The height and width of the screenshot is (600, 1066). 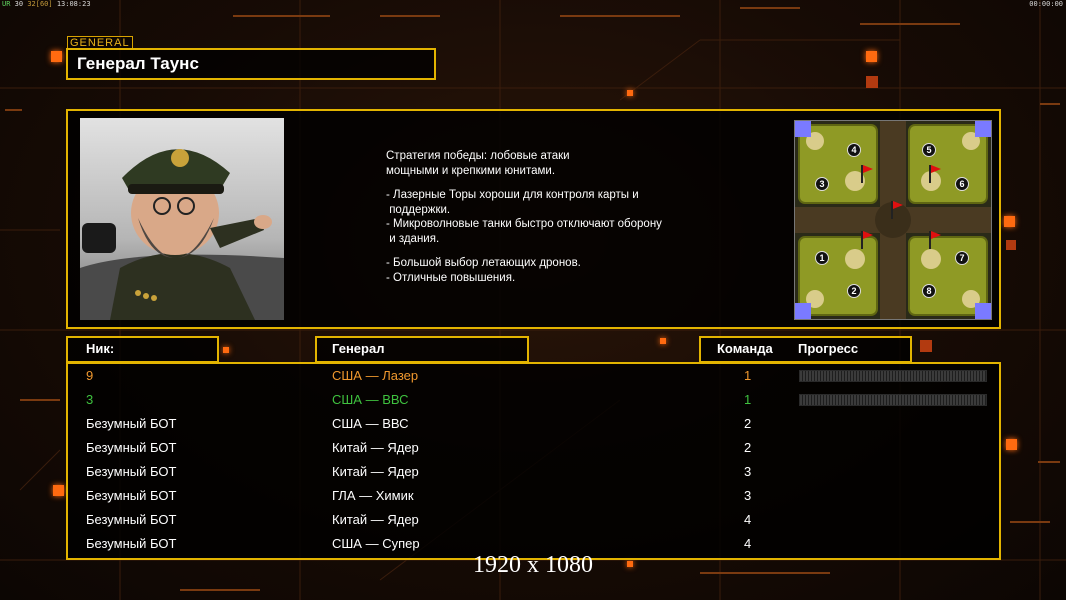 What do you see at coordinates (533, 449) in the screenshot?
I see `player-row: Безумный БОТ Китай — Ядер 2` at bounding box center [533, 449].